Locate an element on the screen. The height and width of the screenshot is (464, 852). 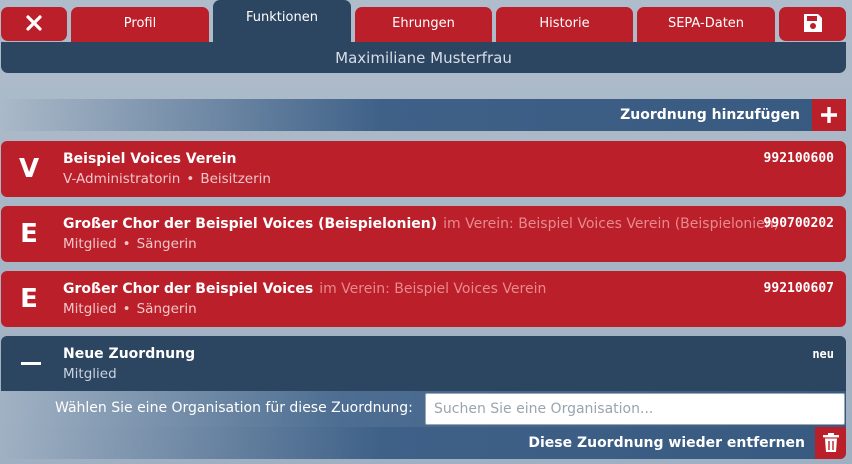
tab-sepa-daten: SEPA-Daten is located at coordinates (706, 24).